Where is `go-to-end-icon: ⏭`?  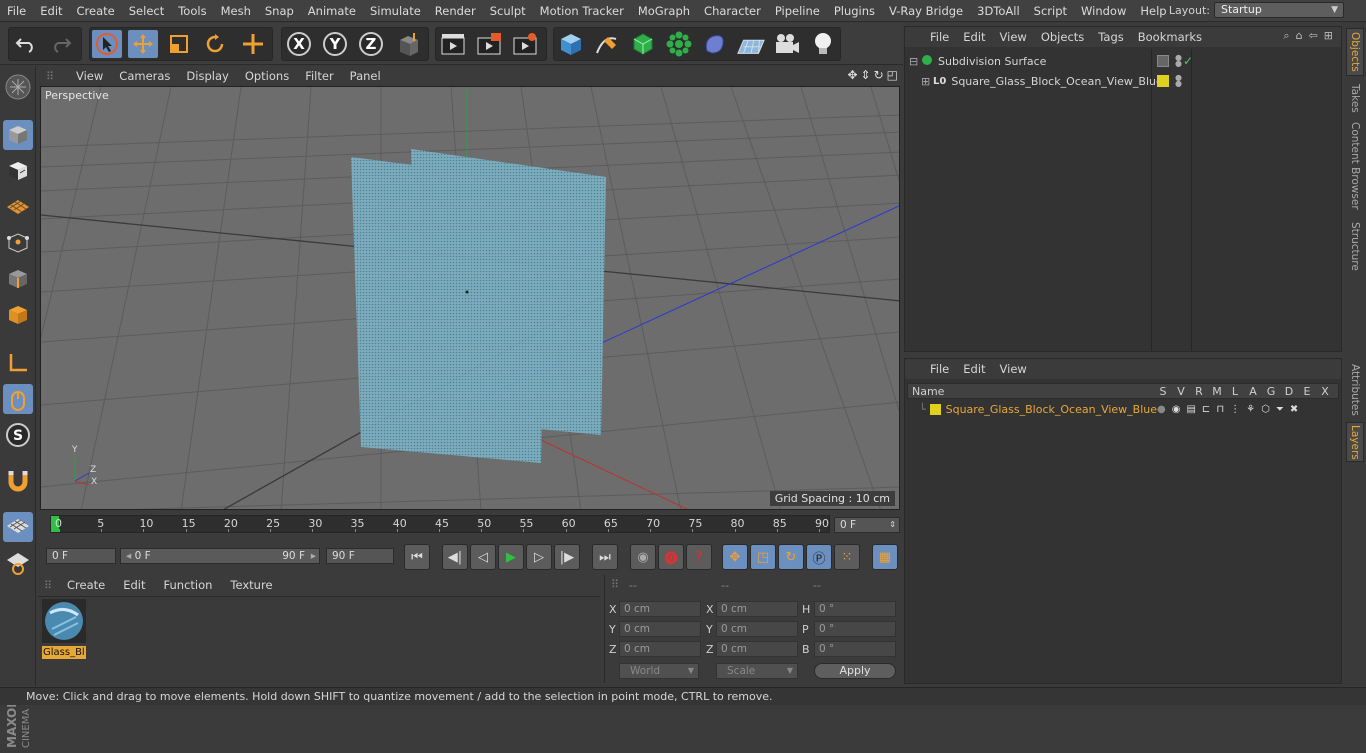
go-to-end-icon: ⏭ is located at coordinates (605, 557).